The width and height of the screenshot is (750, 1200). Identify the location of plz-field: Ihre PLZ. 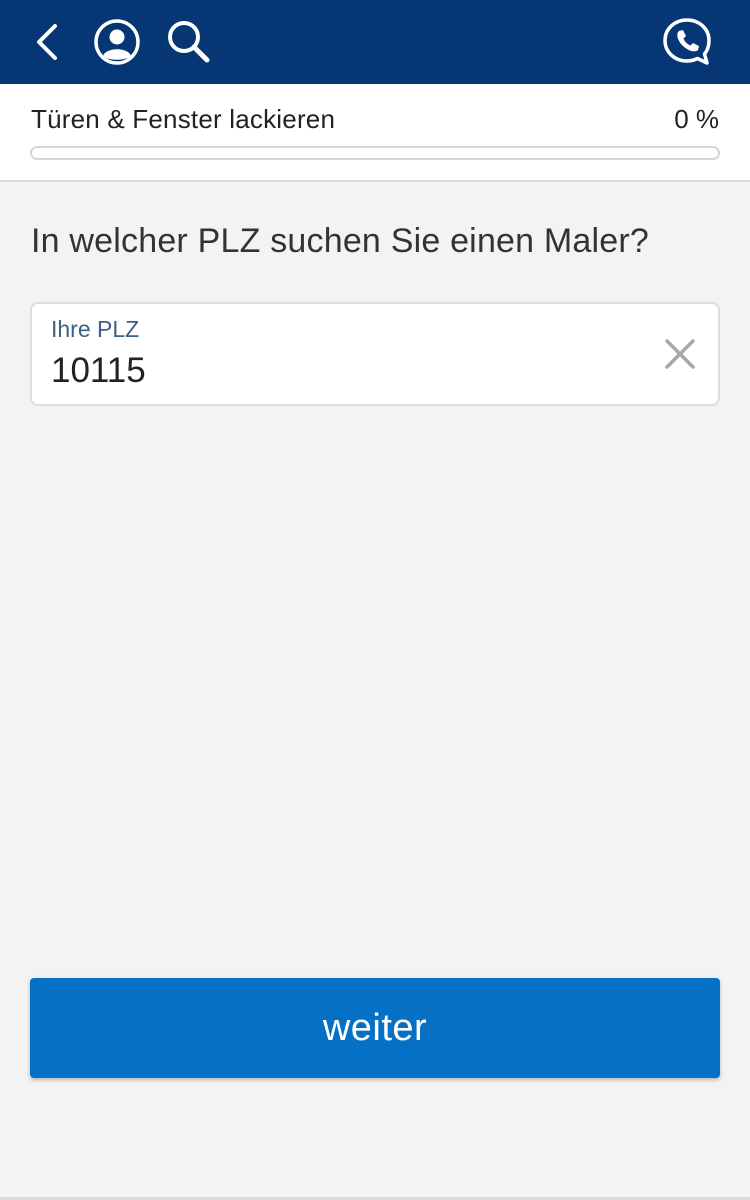
(375, 354).